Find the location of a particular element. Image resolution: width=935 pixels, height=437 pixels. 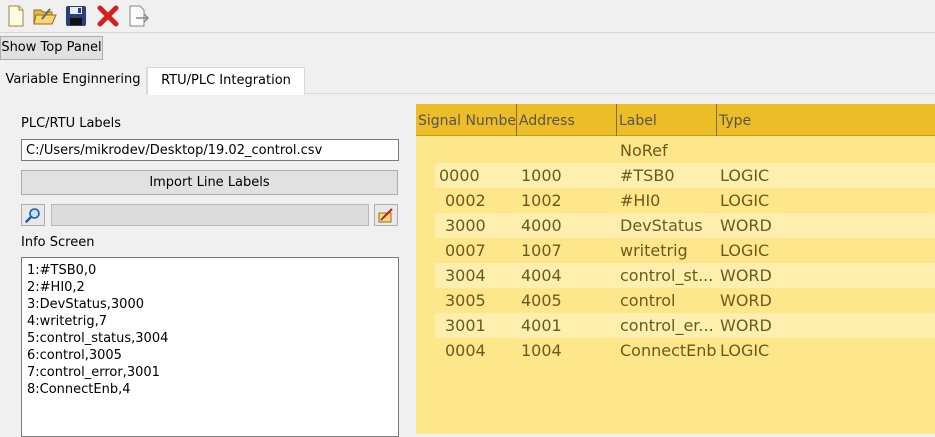

table-row: 3004 4004 control_st... WORD is located at coordinates (685, 275).